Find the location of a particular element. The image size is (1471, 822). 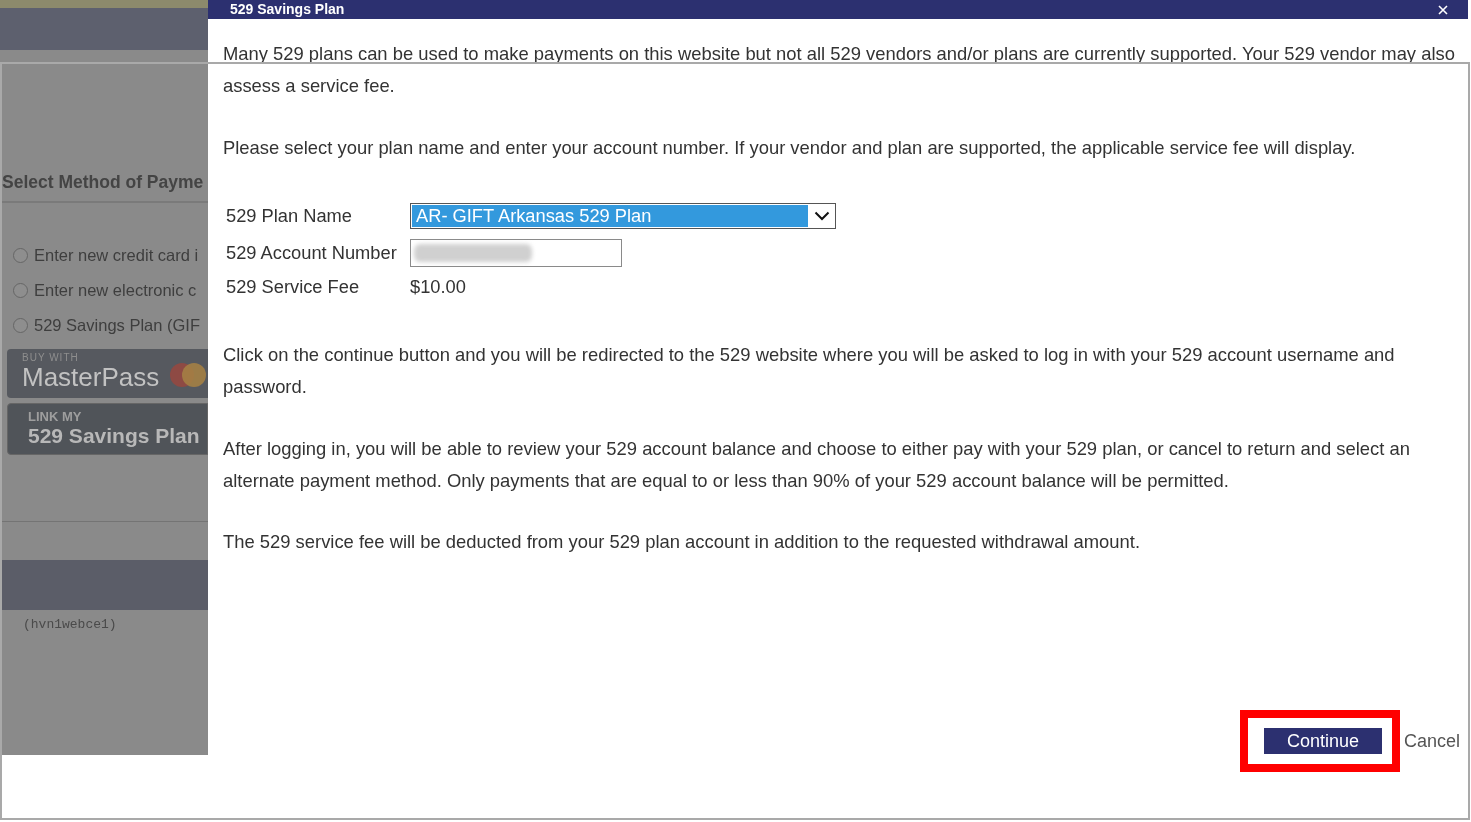

input-field is located at coordinates (516, 253).